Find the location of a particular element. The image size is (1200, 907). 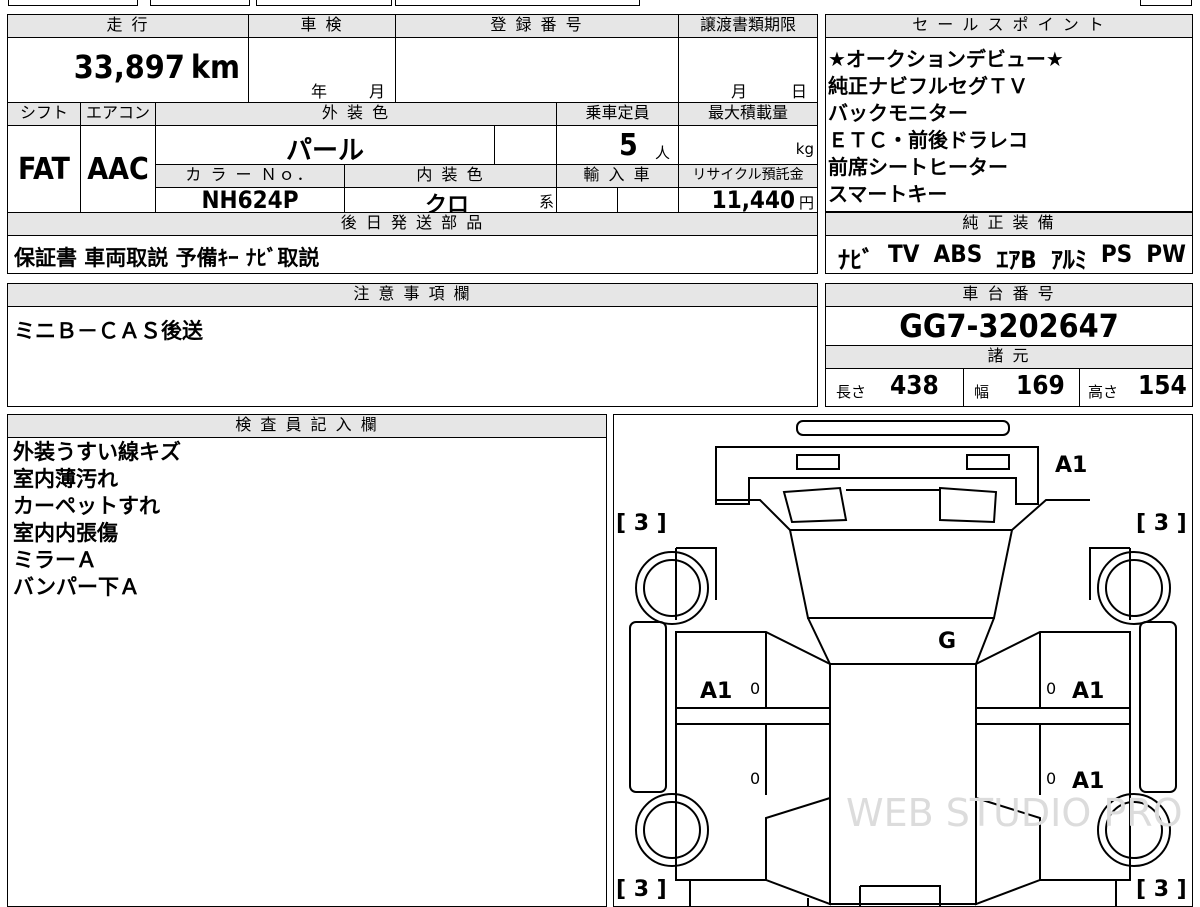

cowl-right-shape is located at coordinates (968, 505).